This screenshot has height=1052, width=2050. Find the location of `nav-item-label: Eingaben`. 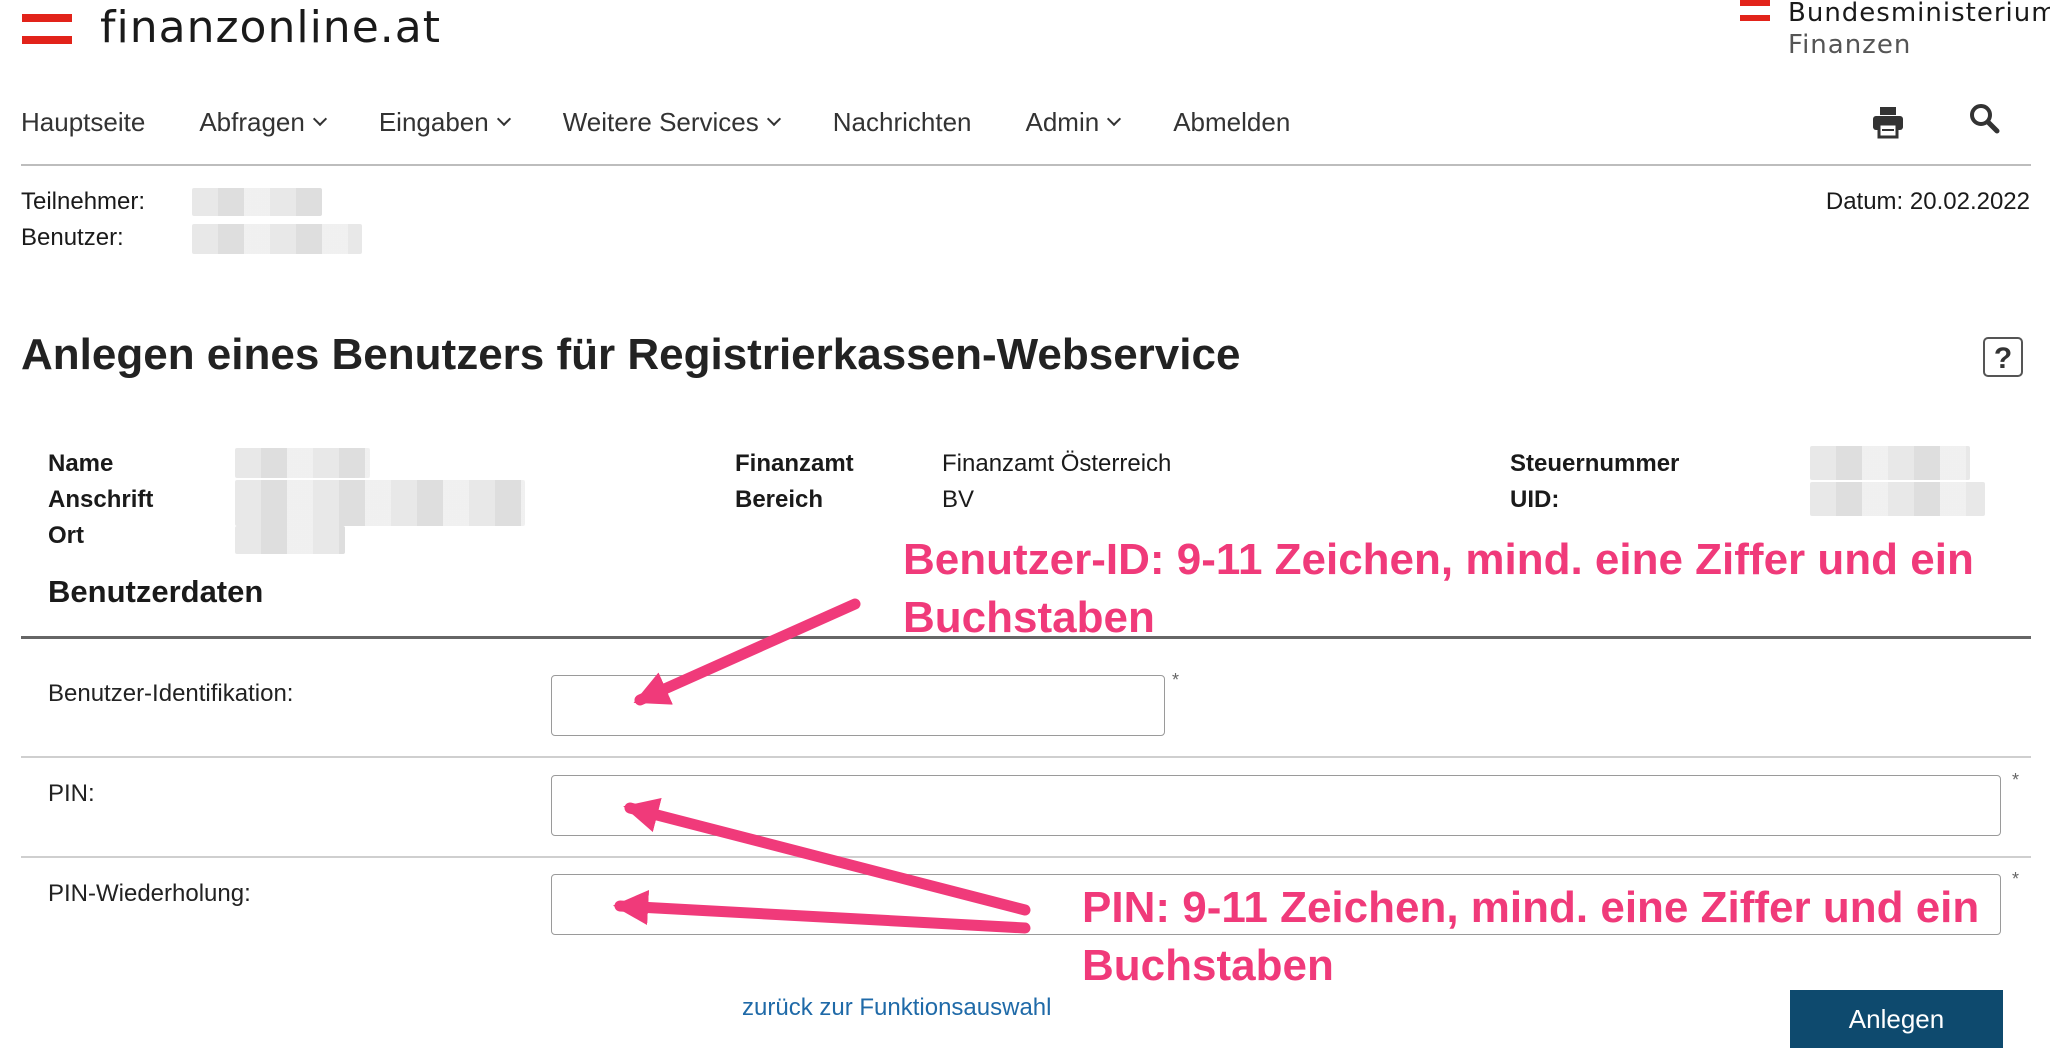

nav-item-label: Eingaben is located at coordinates (433, 121).